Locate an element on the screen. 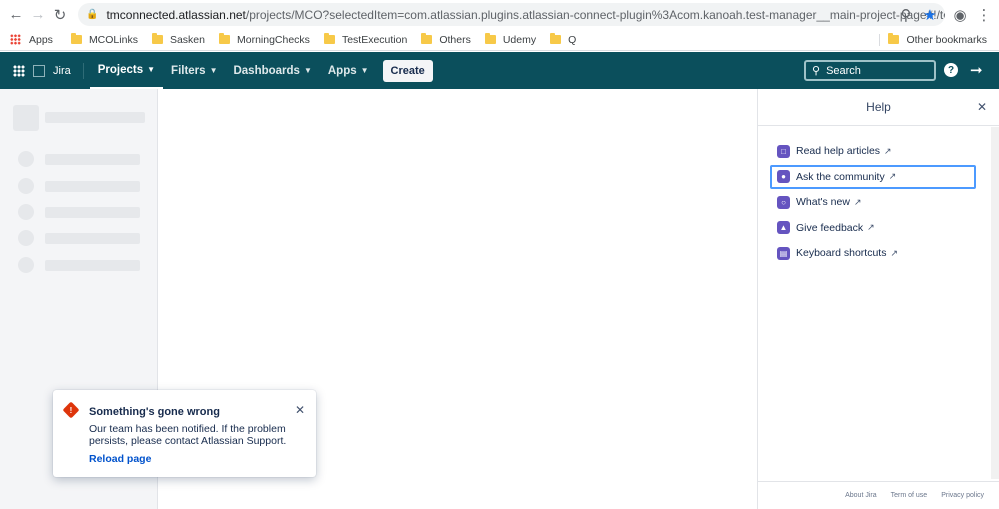 The height and width of the screenshot is (509, 999). bookmark-testexecution: TestExecution is located at coordinates (365, 39).